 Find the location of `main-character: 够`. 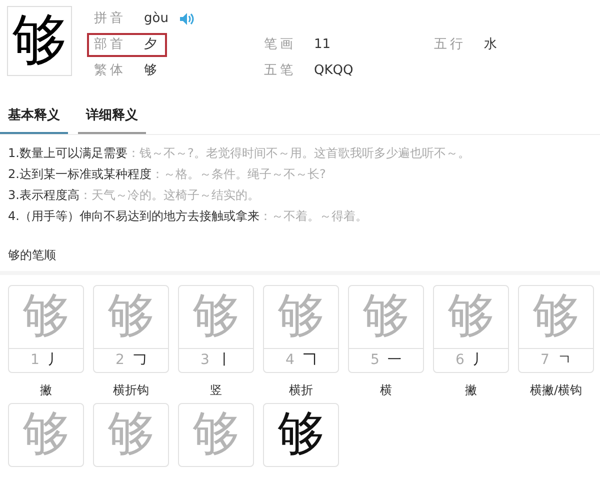

main-character: 够 is located at coordinates (40, 41).